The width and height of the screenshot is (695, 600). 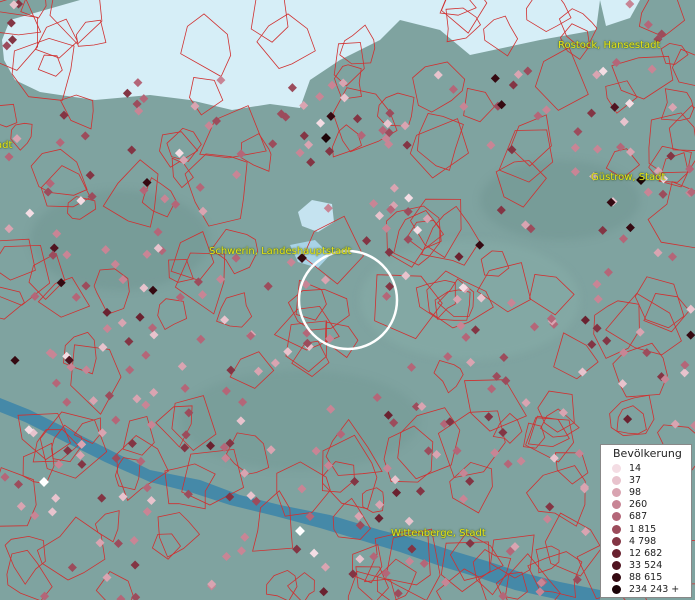 I want to click on legend-item: 687, so click(x=646, y=517).